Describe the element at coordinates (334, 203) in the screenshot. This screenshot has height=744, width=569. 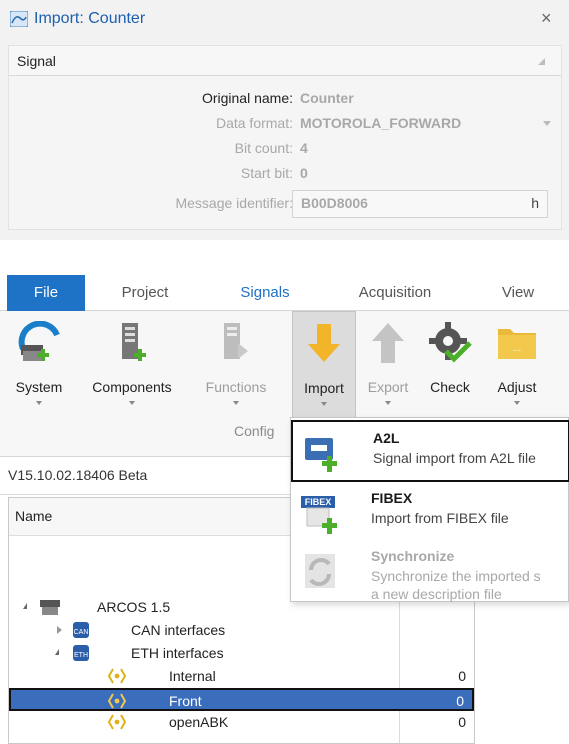
I see `message-identifier-value: B00D8006` at that location.